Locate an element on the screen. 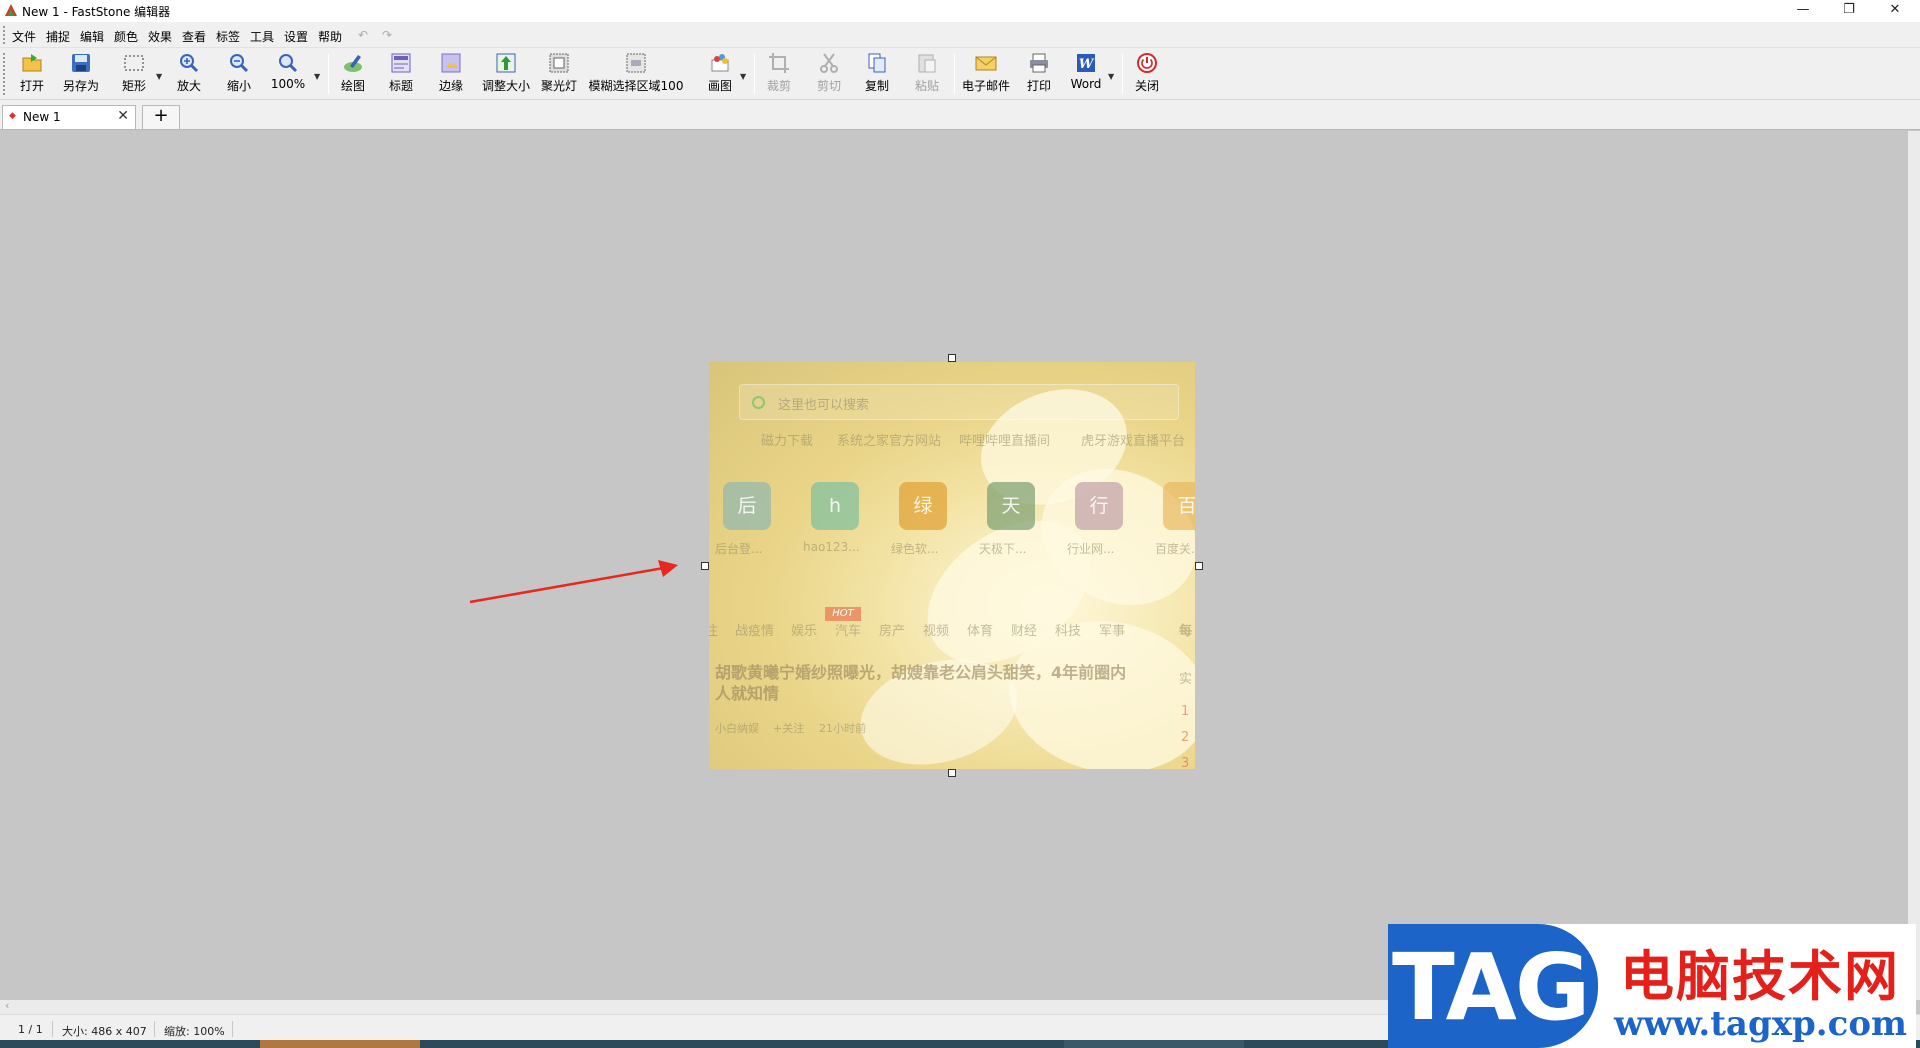  add-tab-button: + is located at coordinates (161, 117).